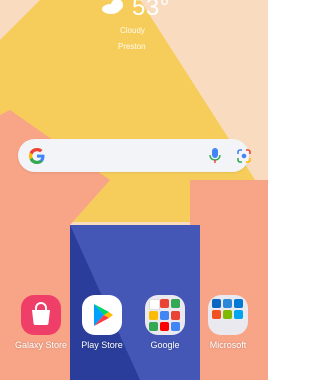 The width and height of the screenshot is (320, 380). Describe the element at coordinates (228, 345) in the screenshot. I see `app-label: Microsoft` at that location.